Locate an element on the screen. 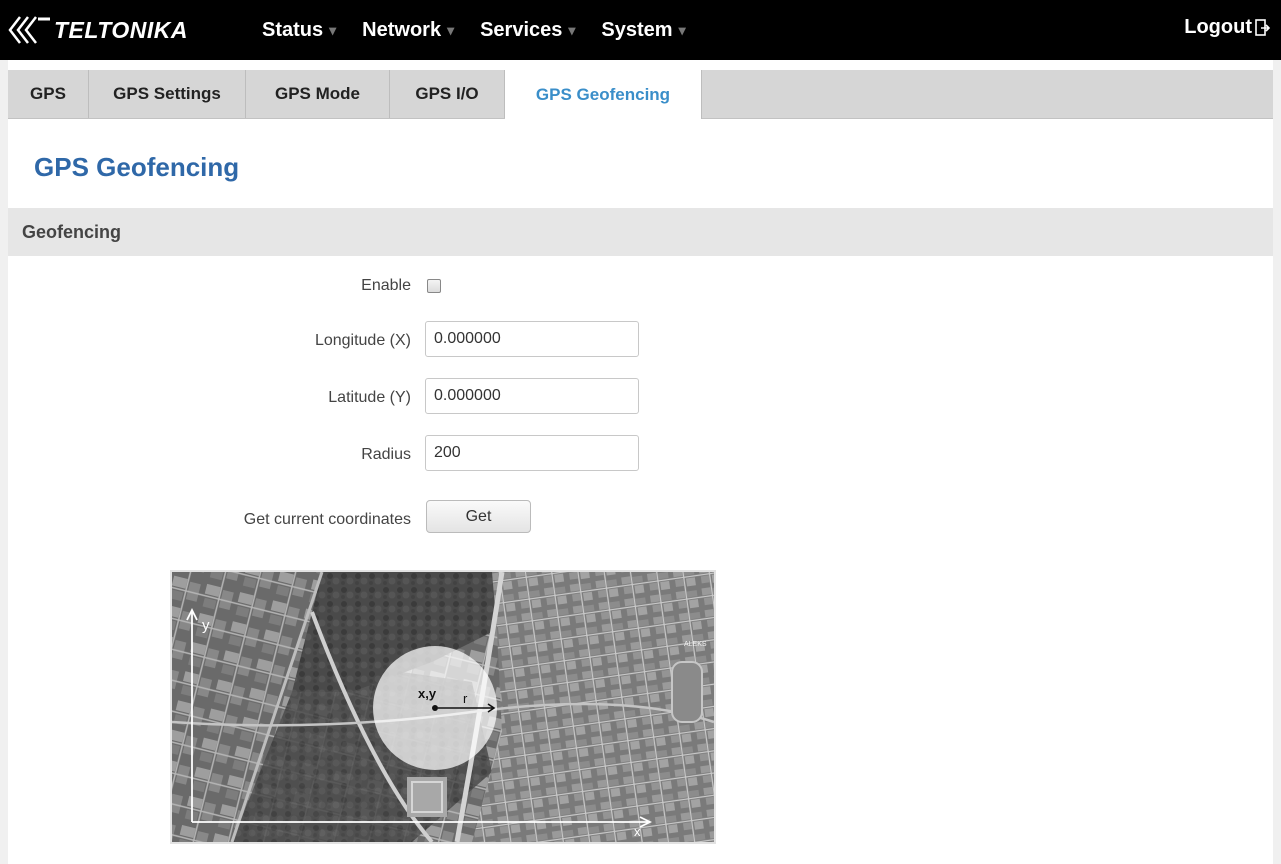 This screenshot has height=864, width=1281. satellite-map-image: ALEKS x,y r y x is located at coordinates (443, 707).